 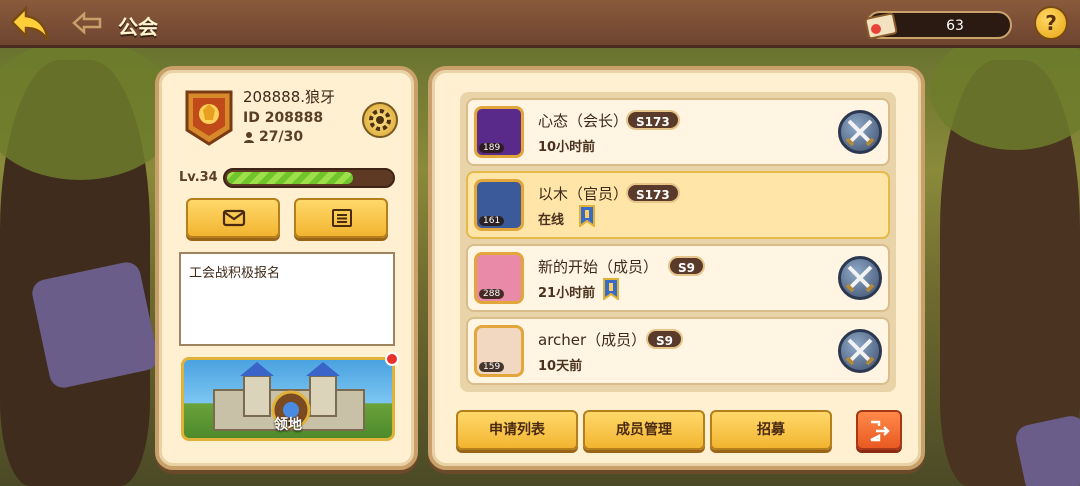 I want to click on member-last-online: 10天前, so click(x=560, y=366).